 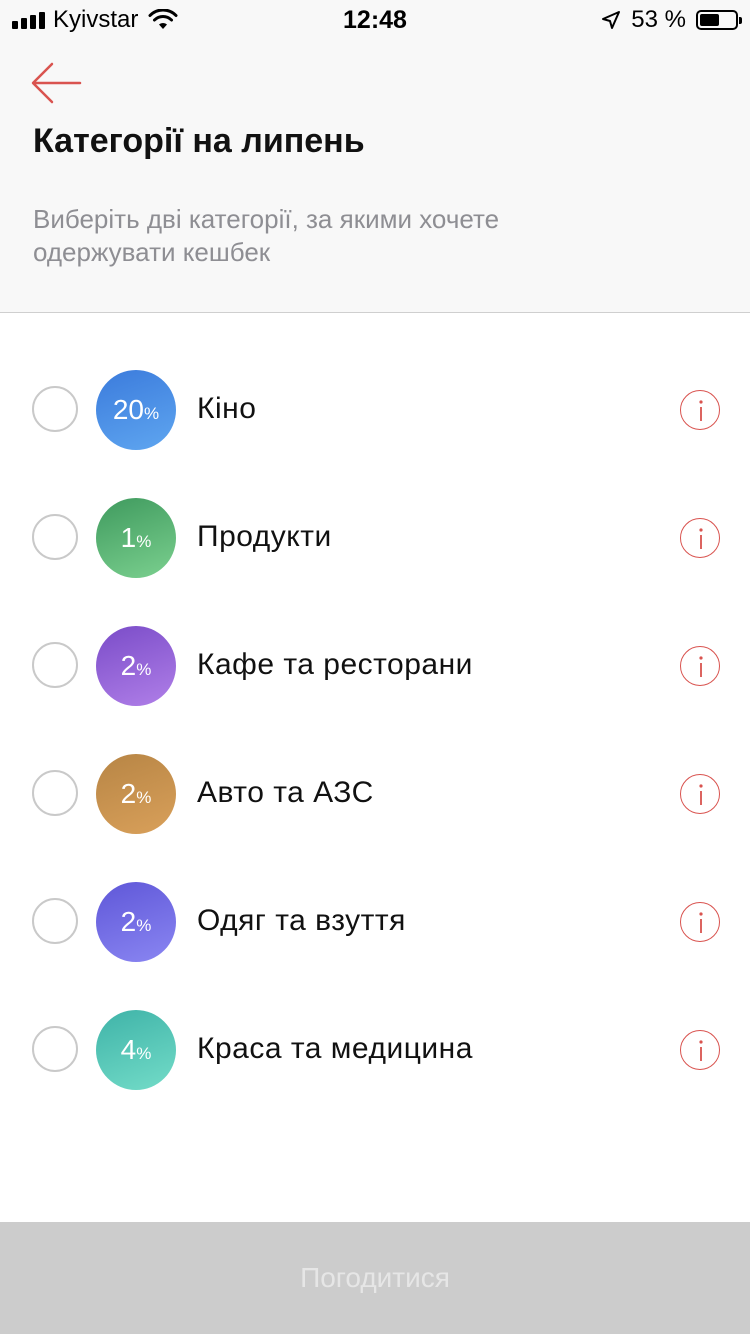 I want to click on status-right: 53 %, so click(x=671, y=20).